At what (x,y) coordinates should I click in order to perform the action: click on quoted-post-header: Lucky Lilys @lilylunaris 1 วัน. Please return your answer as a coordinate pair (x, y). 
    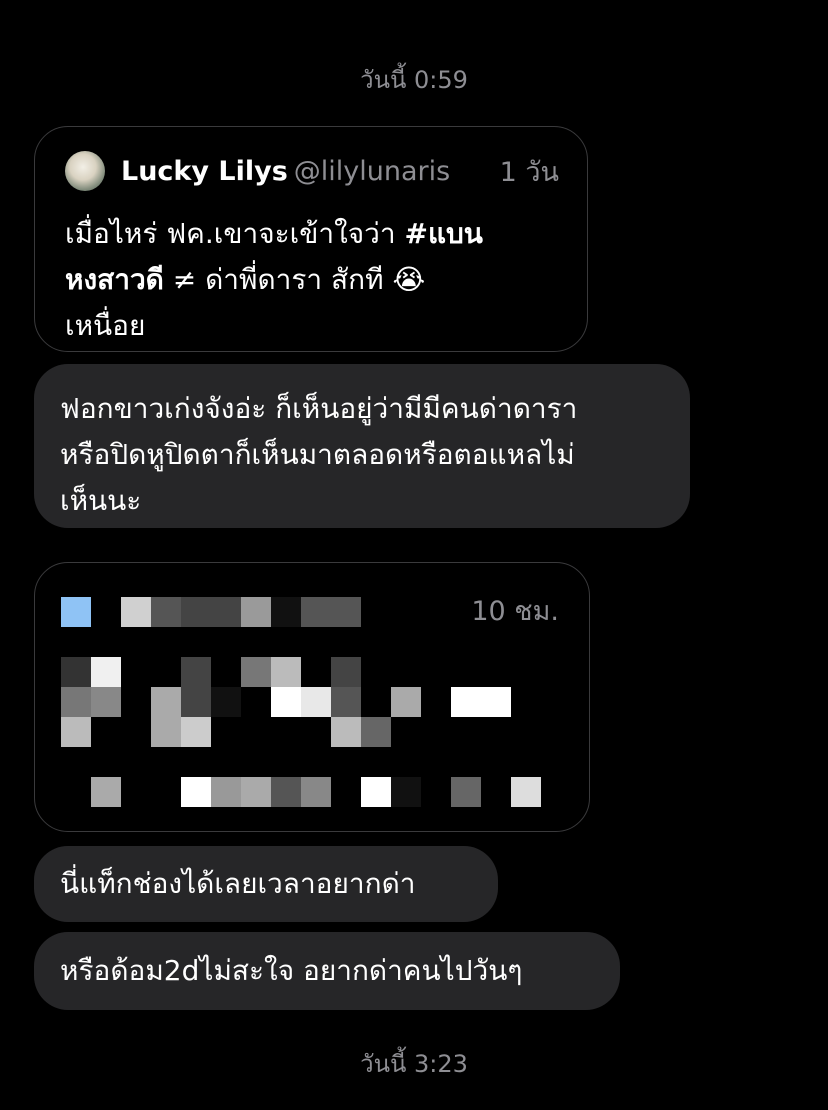
    Looking at the image, I should click on (312, 171).